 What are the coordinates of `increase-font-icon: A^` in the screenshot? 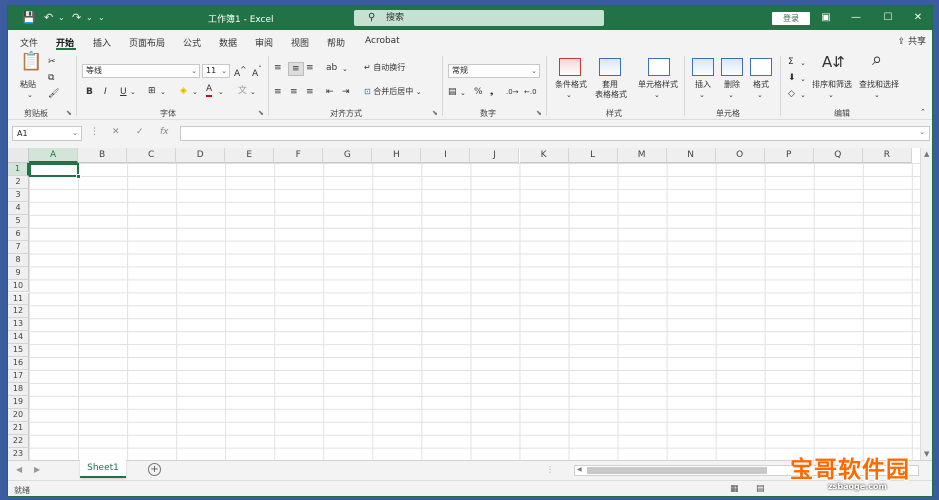 It's located at (240, 72).